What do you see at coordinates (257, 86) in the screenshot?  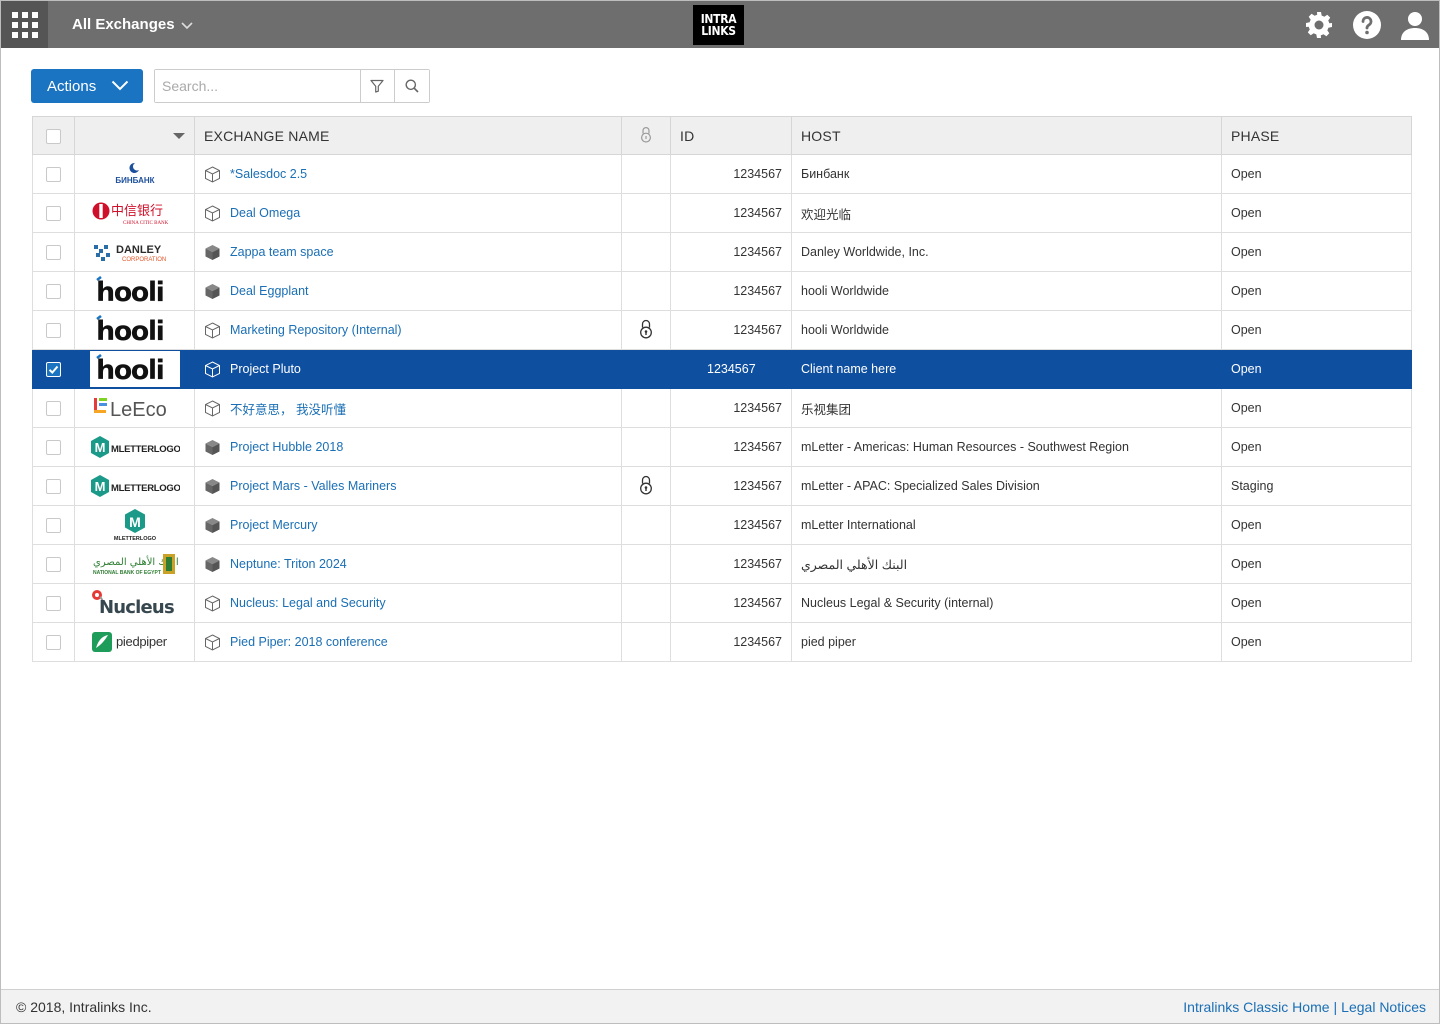 I see `search-input` at bounding box center [257, 86].